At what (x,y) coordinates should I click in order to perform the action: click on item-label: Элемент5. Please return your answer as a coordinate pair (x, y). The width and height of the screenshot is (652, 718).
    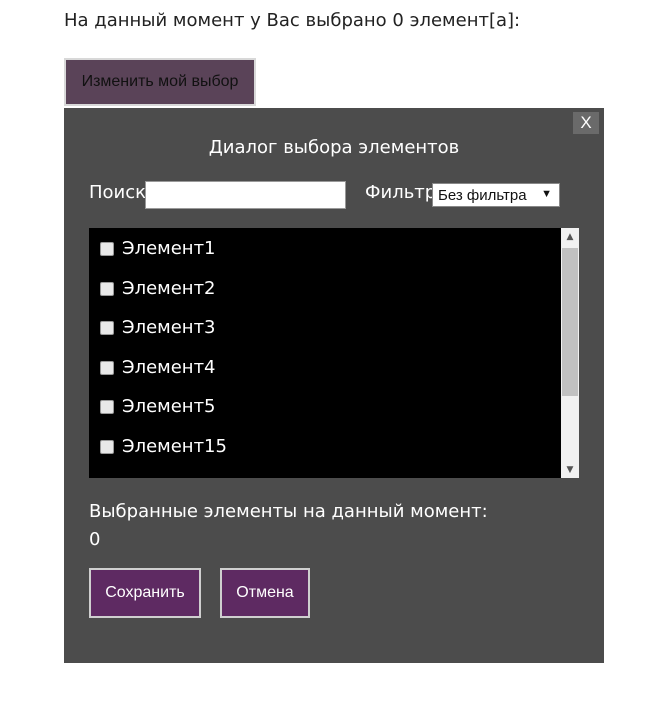
    Looking at the image, I should click on (169, 406).